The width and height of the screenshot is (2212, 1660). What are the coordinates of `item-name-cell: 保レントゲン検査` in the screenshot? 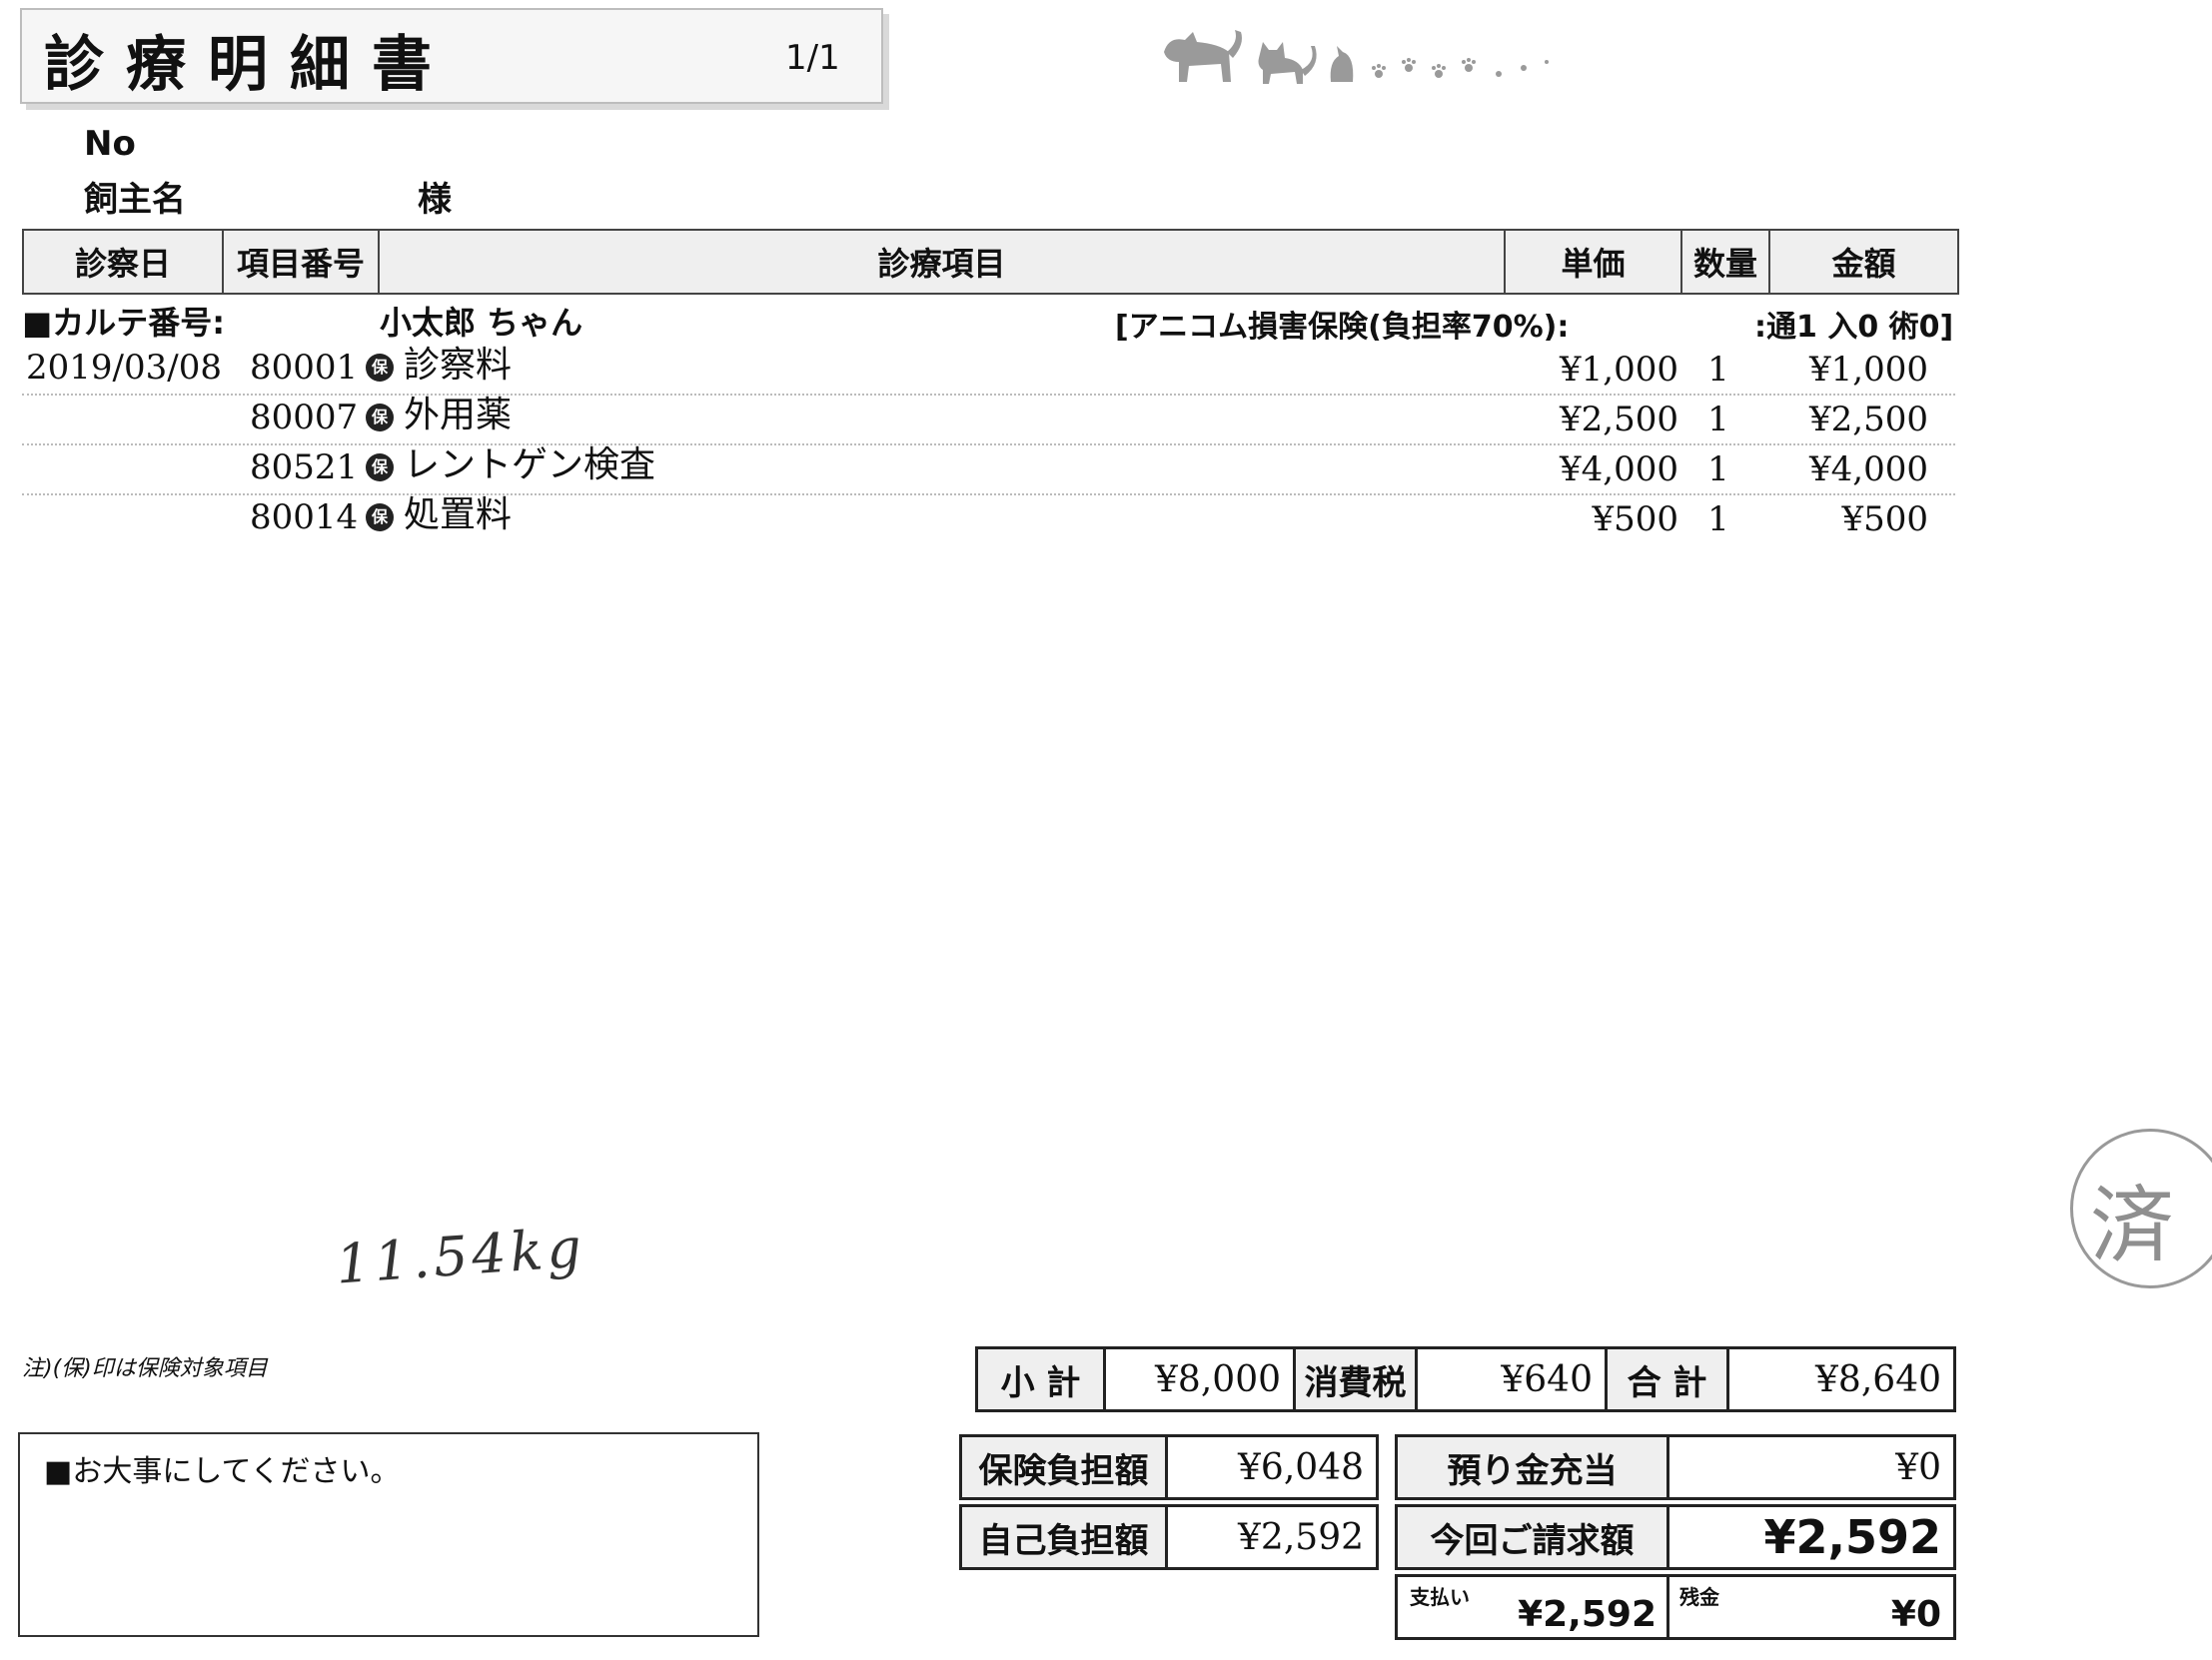 It's located at (510, 465).